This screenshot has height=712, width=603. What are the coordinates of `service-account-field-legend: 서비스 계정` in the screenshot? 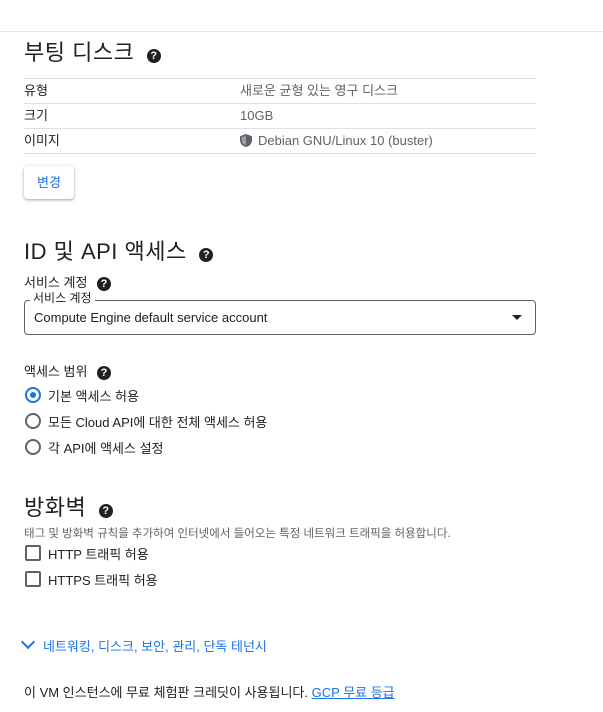 It's located at (62, 298).